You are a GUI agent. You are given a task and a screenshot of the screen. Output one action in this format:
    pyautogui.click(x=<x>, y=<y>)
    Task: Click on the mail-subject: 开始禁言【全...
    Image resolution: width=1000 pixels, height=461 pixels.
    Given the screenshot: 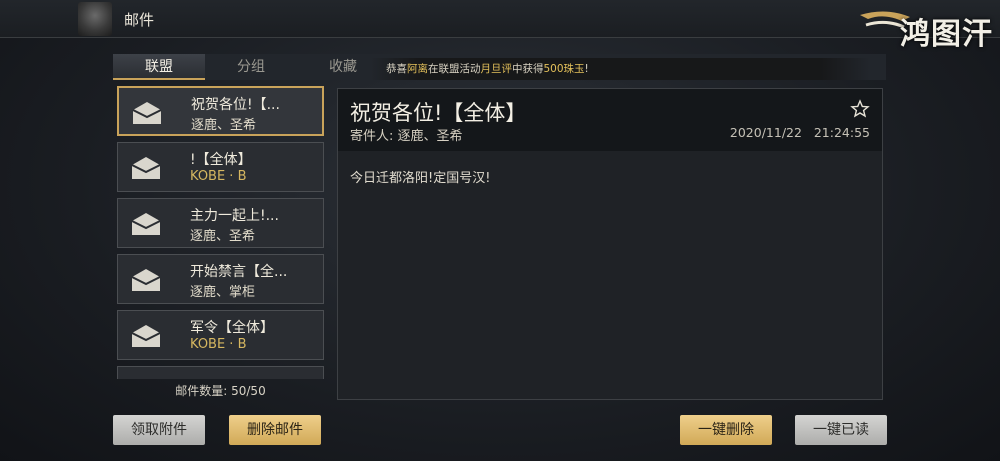 What is the action you would take?
    pyautogui.click(x=239, y=272)
    